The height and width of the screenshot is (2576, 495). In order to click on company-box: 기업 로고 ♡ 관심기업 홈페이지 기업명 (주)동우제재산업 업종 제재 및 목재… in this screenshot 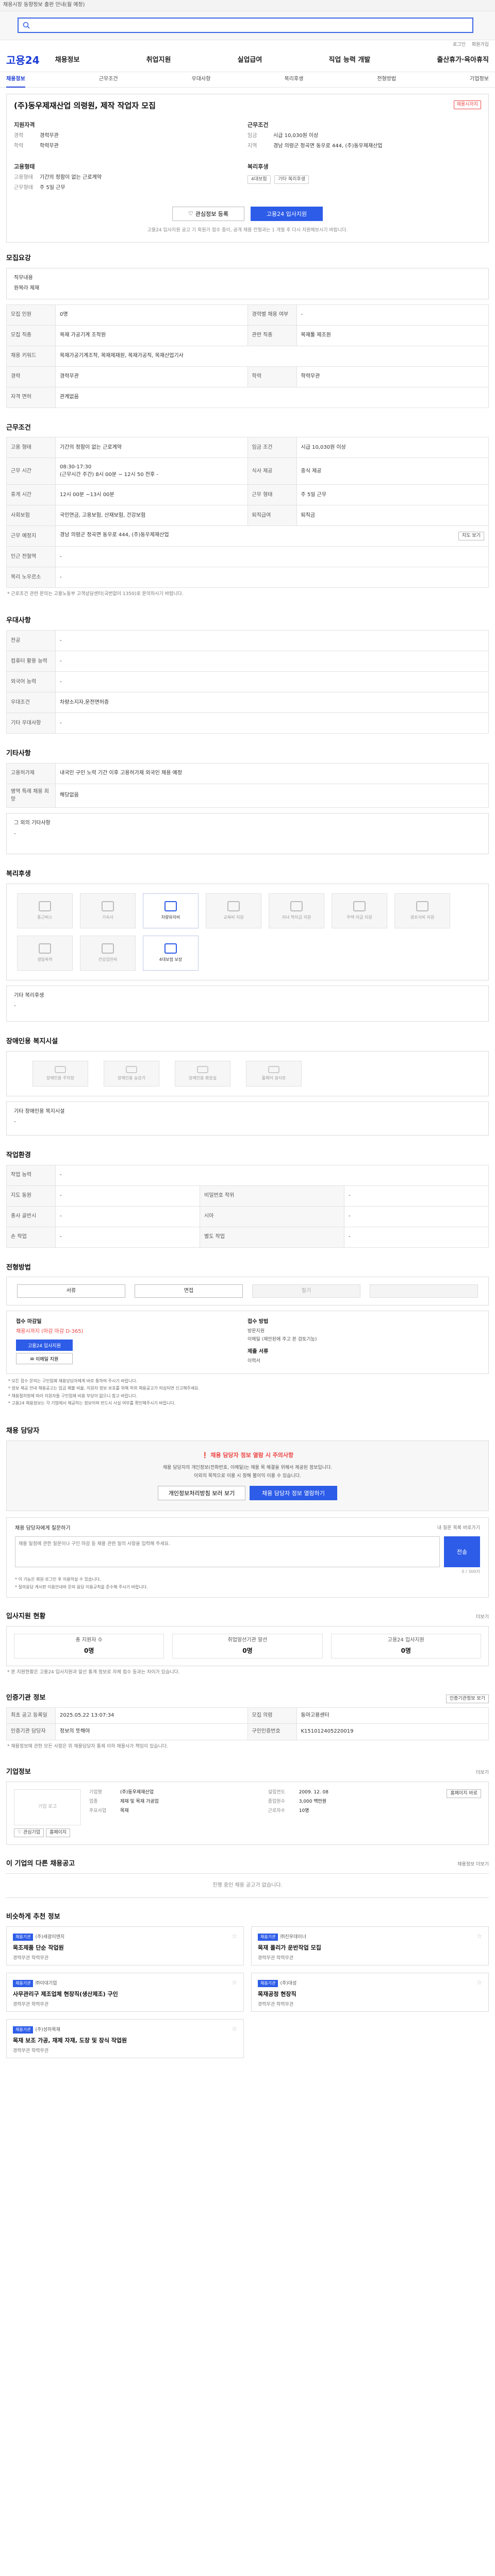, I will do `click(247, 1813)`.